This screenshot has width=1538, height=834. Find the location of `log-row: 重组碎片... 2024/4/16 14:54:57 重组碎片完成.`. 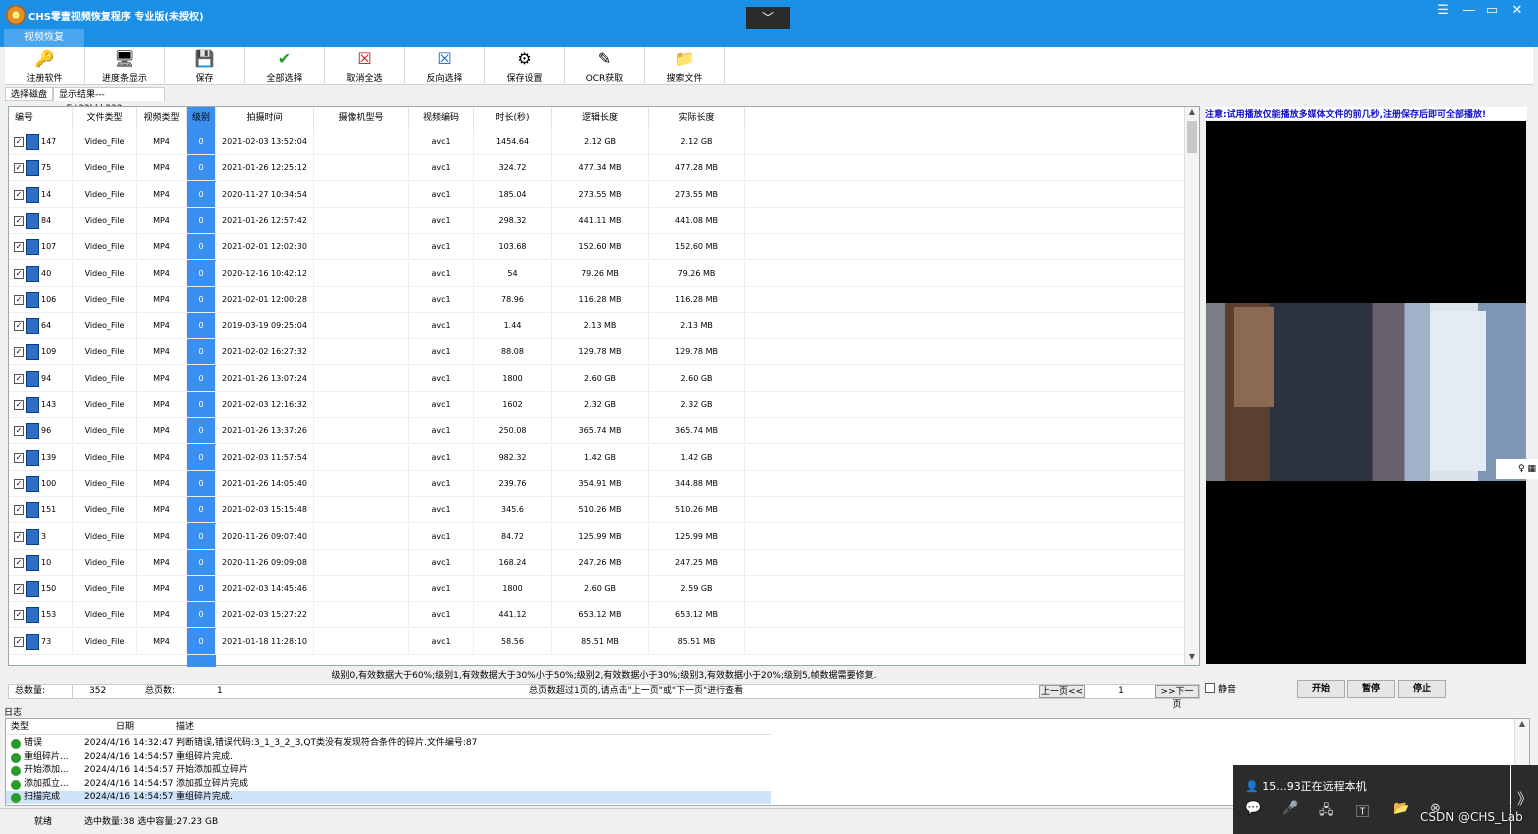

log-row: 重组碎片... 2024/4/16 14:54:57 重组碎片完成. is located at coordinates (388, 757).